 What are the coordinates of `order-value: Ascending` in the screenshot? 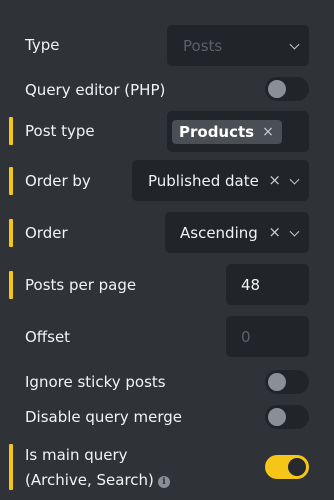 It's located at (219, 232).